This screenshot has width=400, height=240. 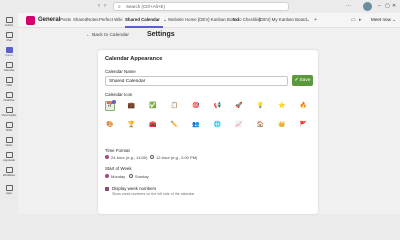 I want to click on week-start-monday-label: Monday, so click(x=118, y=176).